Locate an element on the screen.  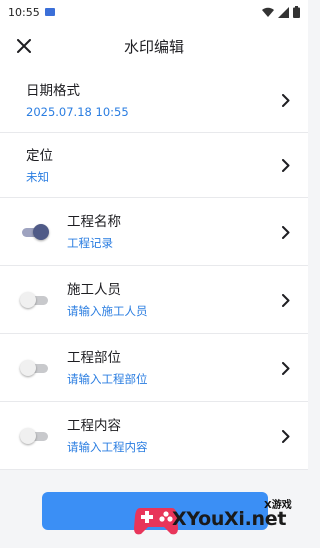
row-value: 2025.07.18 10:55 is located at coordinates (77, 112).